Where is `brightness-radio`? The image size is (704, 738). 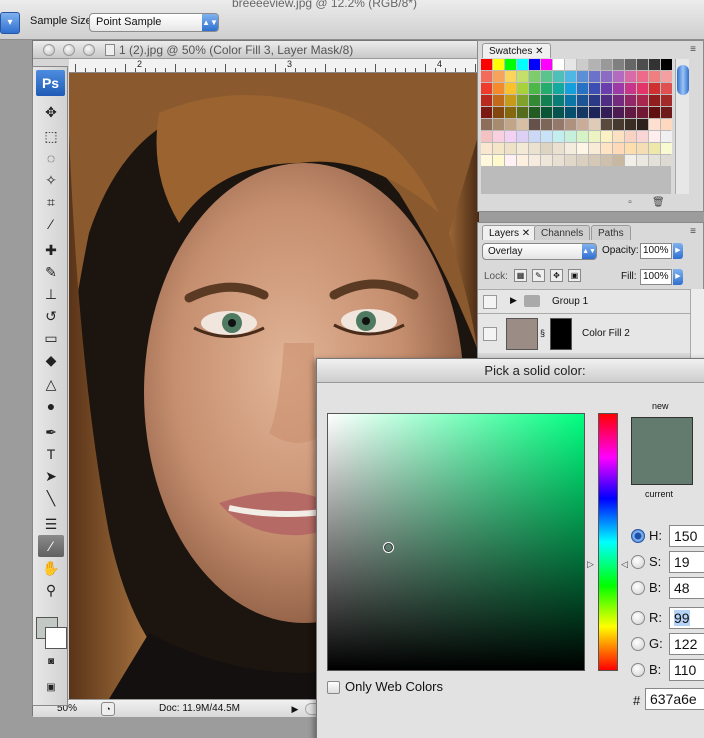 brightness-radio is located at coordinates (638, 588).